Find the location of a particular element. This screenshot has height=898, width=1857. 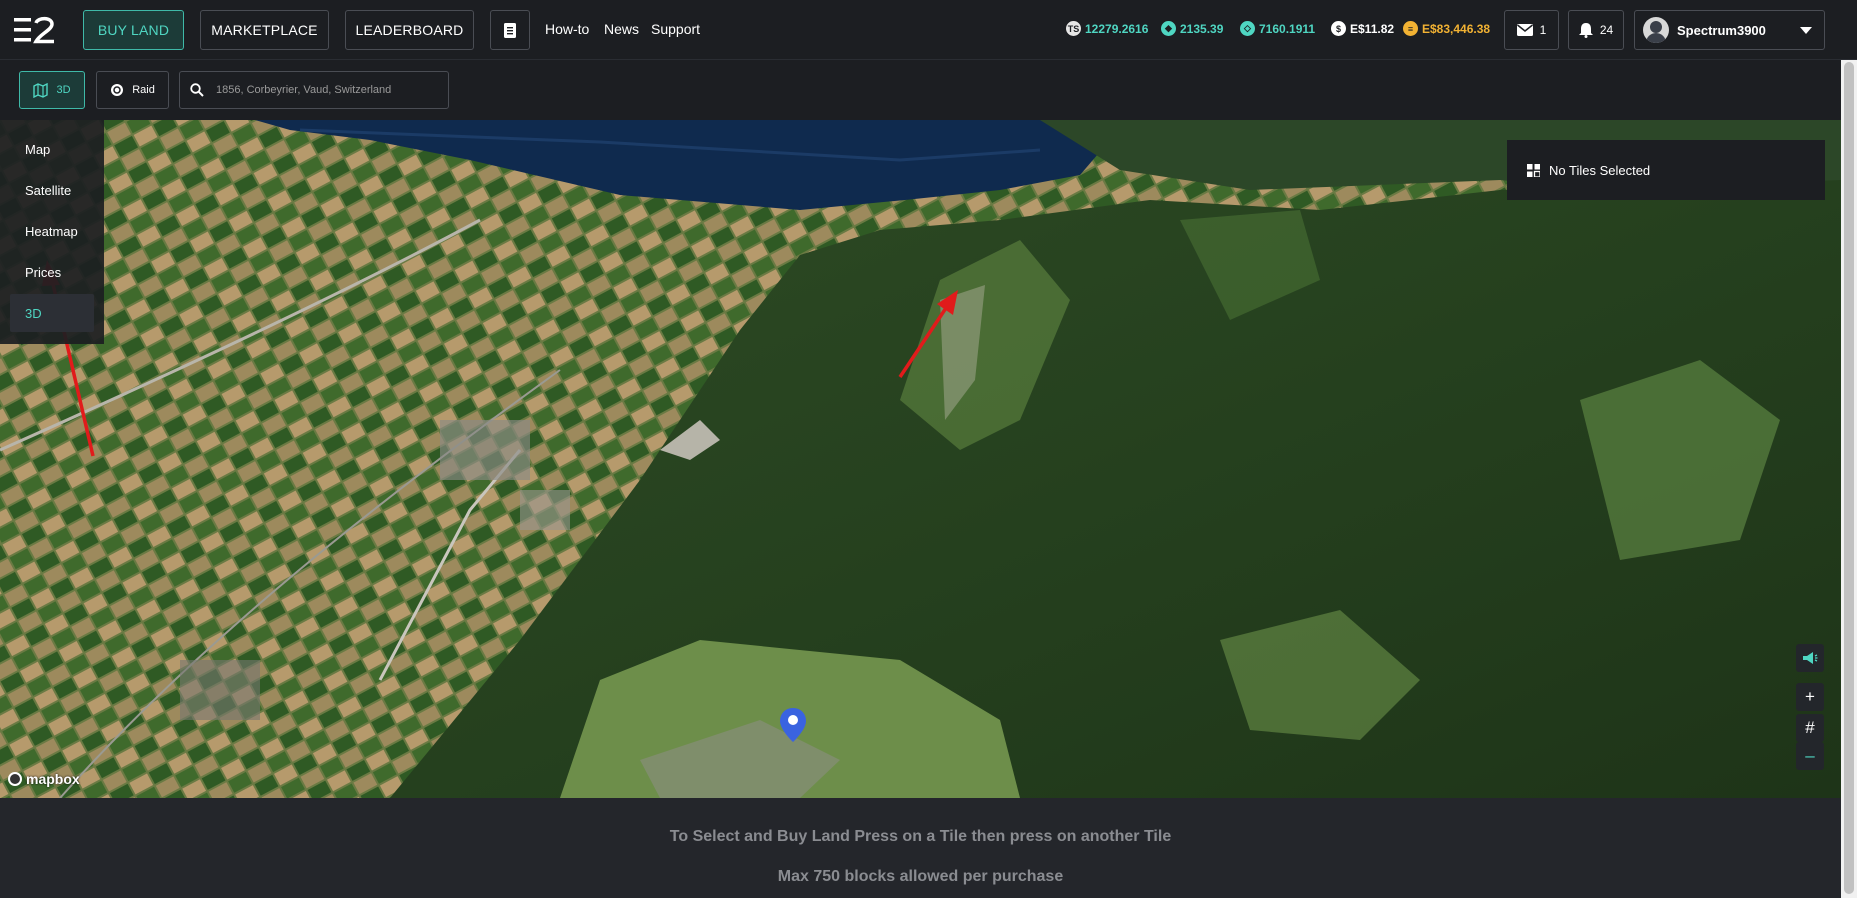

document-icon is located at coordinates (510, 30).